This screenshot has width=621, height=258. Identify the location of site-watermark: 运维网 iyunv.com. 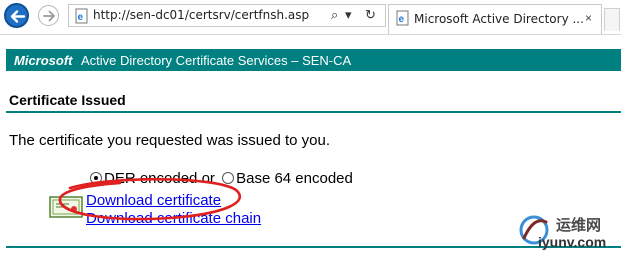
(565, 231).